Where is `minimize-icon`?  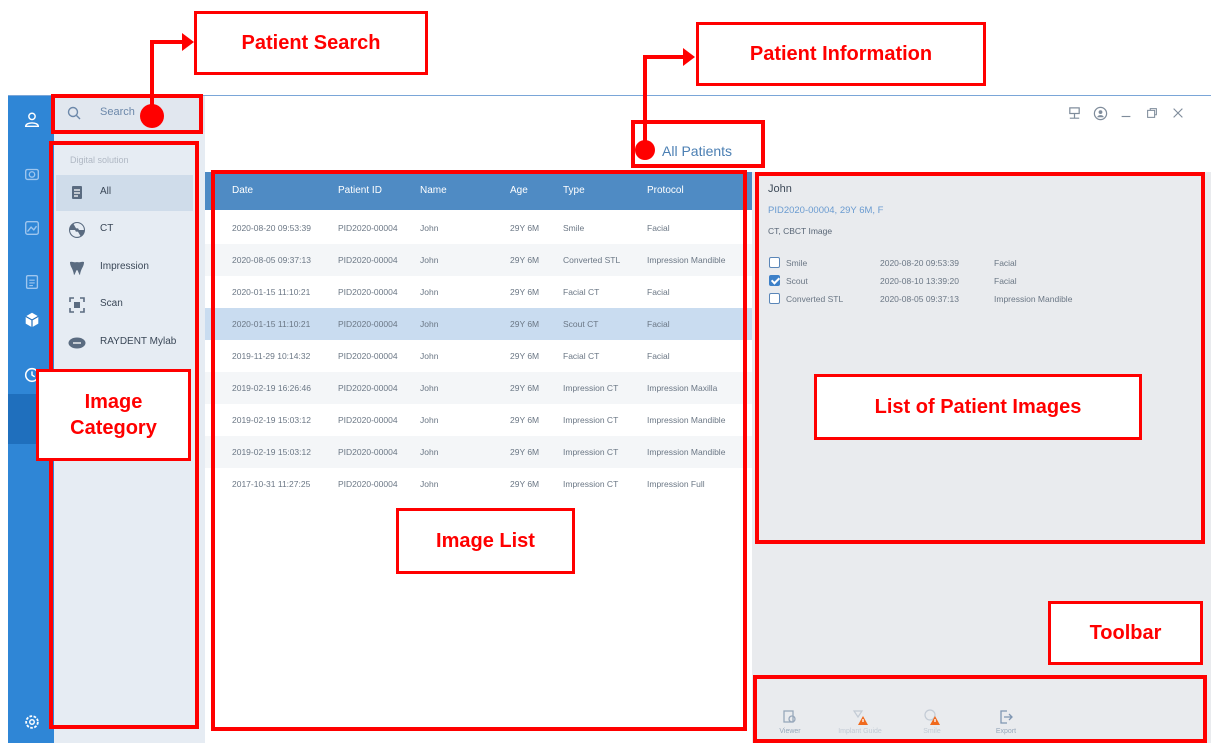 minimize-icon is located at coordinates (1126, 113).